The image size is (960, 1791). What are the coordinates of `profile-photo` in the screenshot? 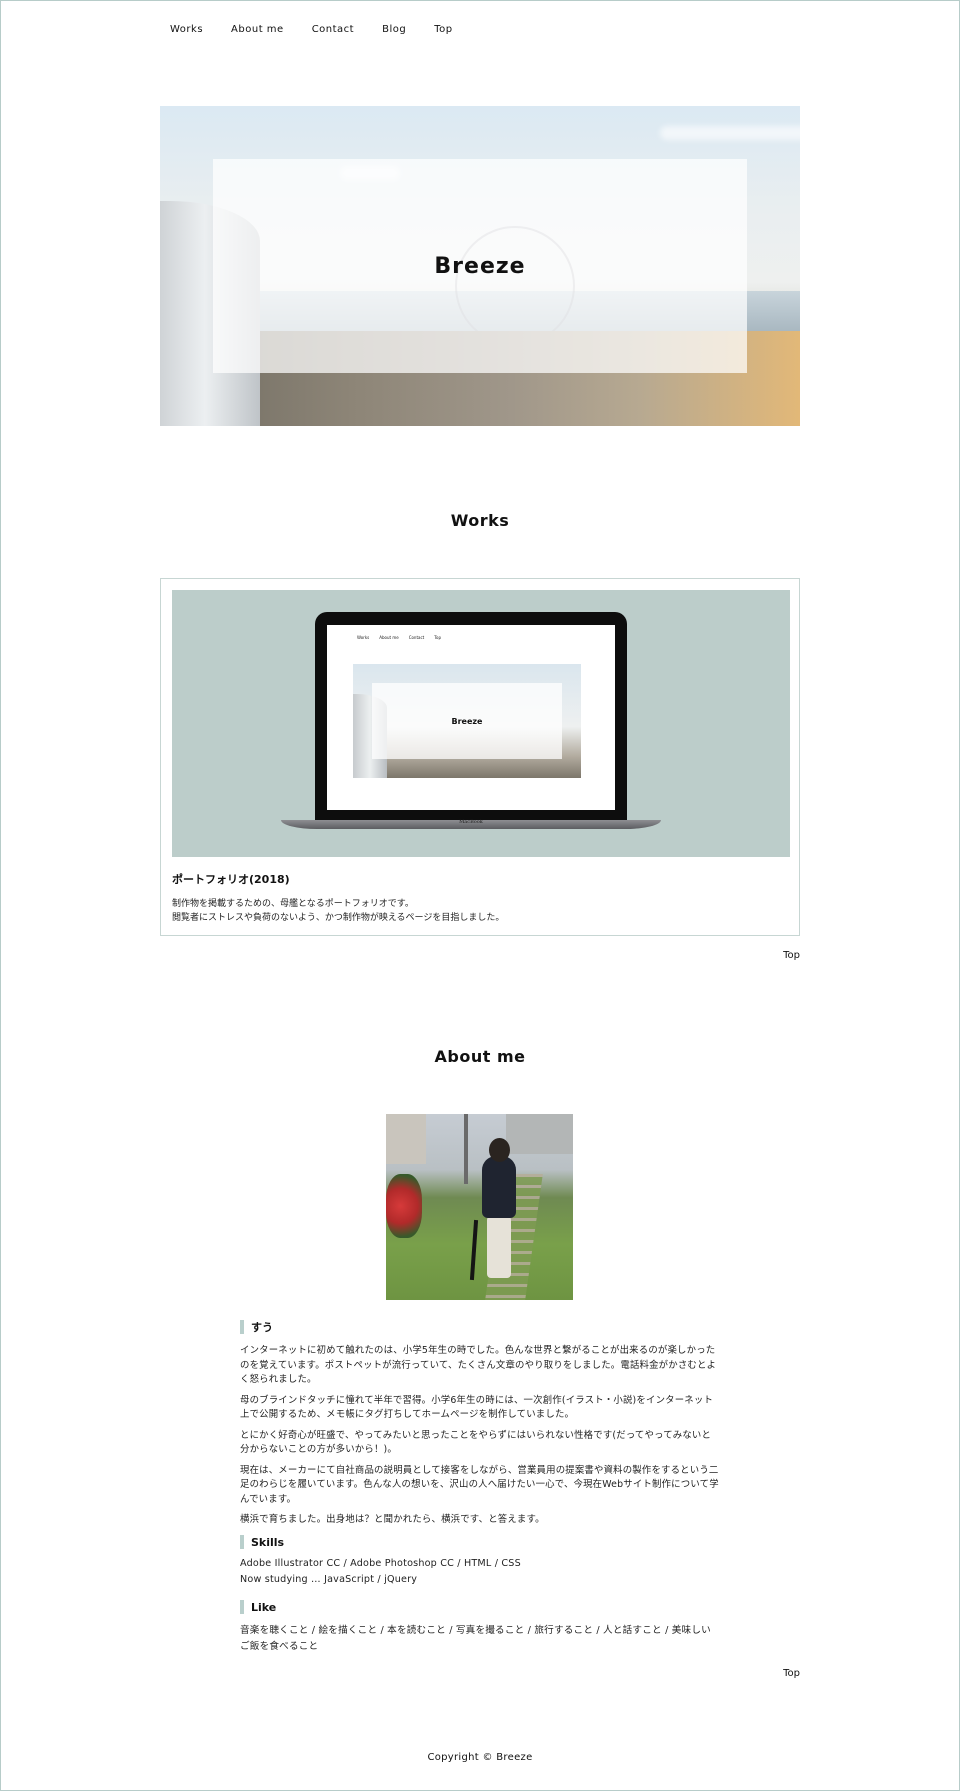 It's located at (479, 1207).